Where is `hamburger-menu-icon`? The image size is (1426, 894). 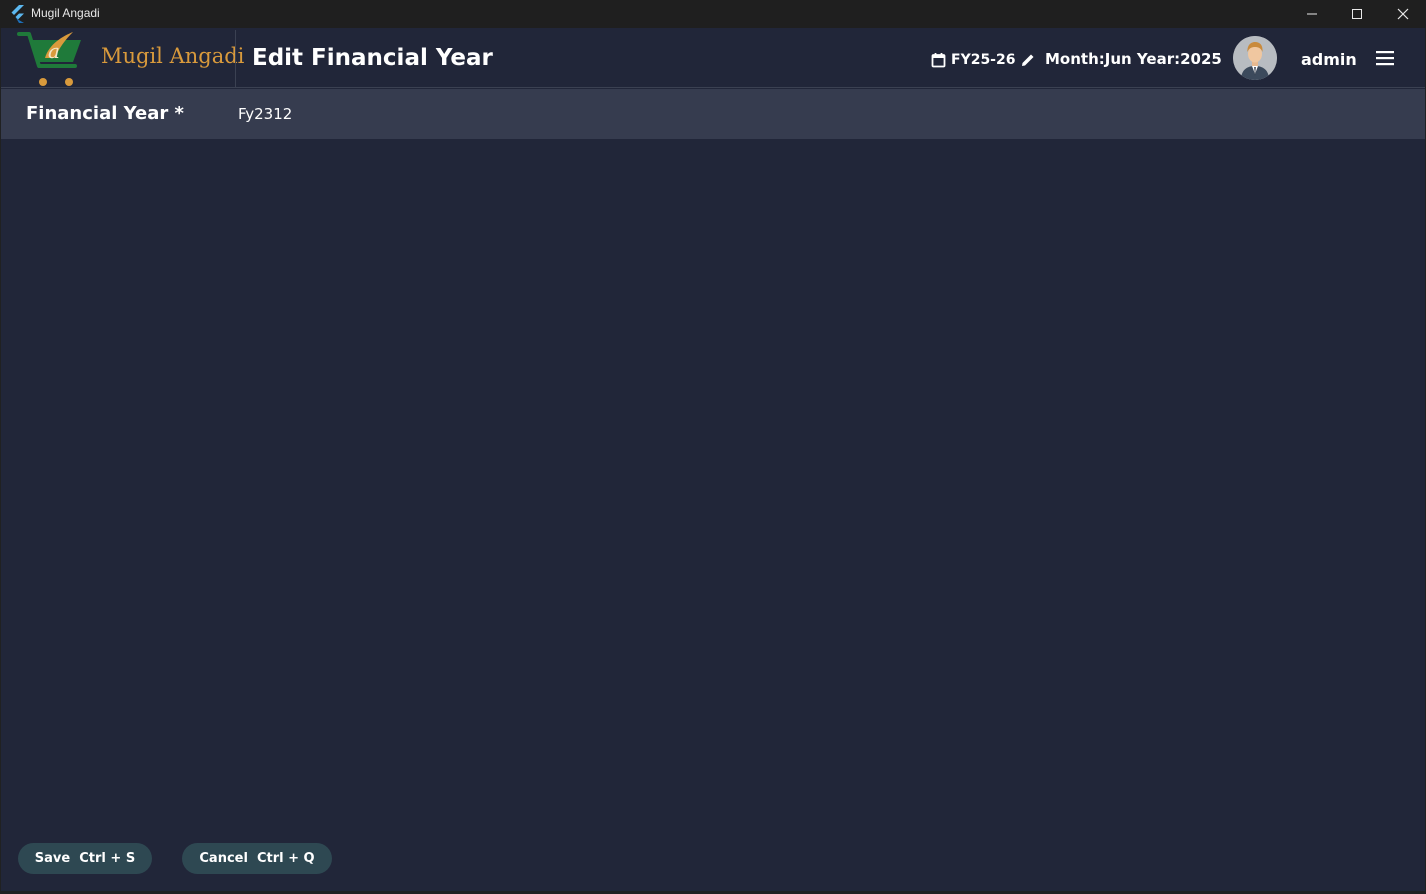
hamburger-menu-icon is located at coordinates (1385, 58).